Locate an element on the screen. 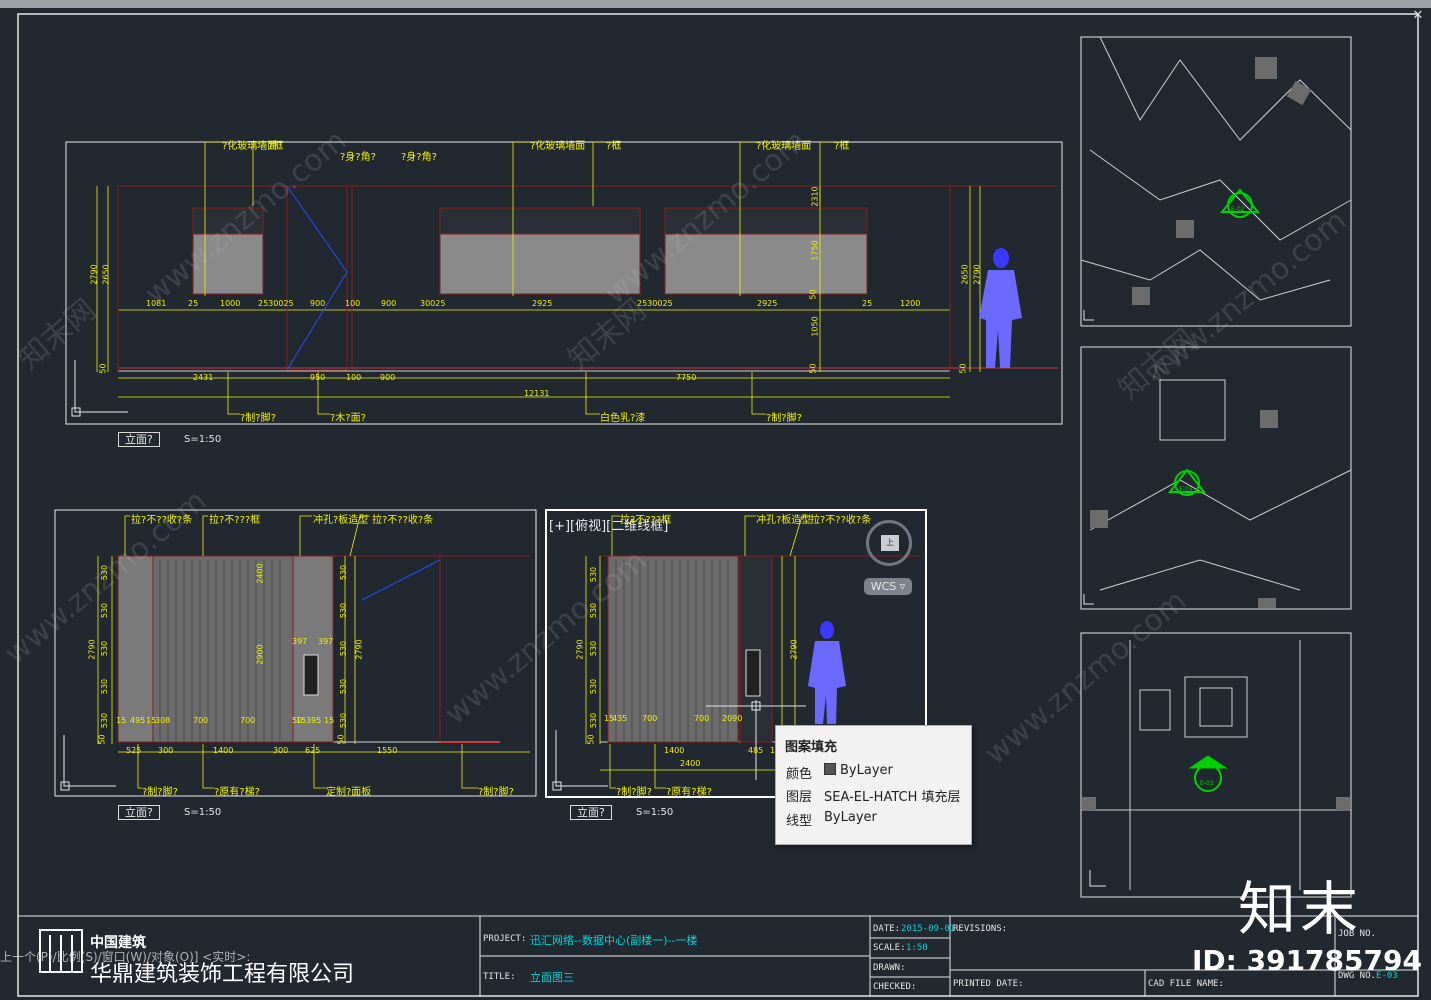 The image size is (1431, 1000). callout: ?身?角? is located at coordinates (419, 157).